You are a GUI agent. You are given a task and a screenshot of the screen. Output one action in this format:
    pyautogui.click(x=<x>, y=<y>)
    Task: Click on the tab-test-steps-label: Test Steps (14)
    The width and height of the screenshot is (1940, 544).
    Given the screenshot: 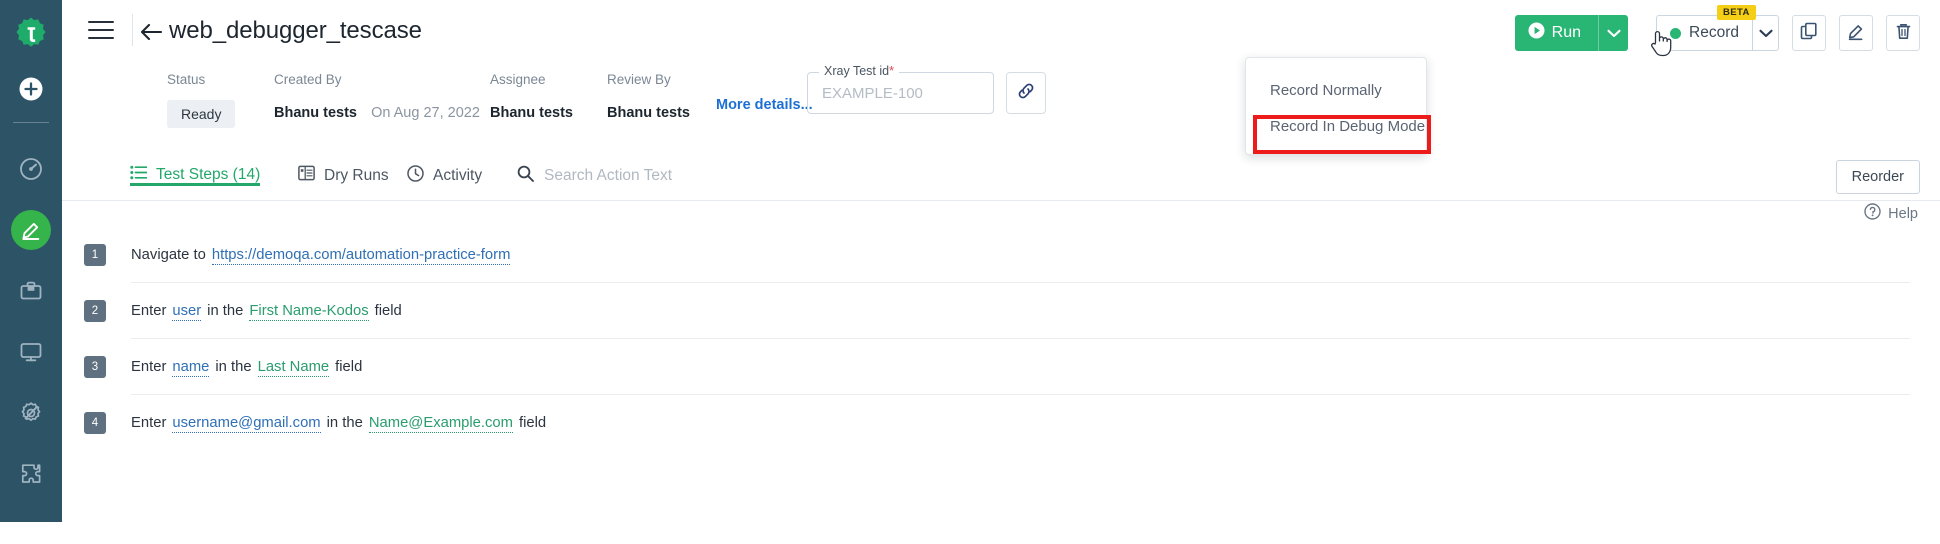 What is the action you would take?
    pyautogui.click(x=208, y=174)
    